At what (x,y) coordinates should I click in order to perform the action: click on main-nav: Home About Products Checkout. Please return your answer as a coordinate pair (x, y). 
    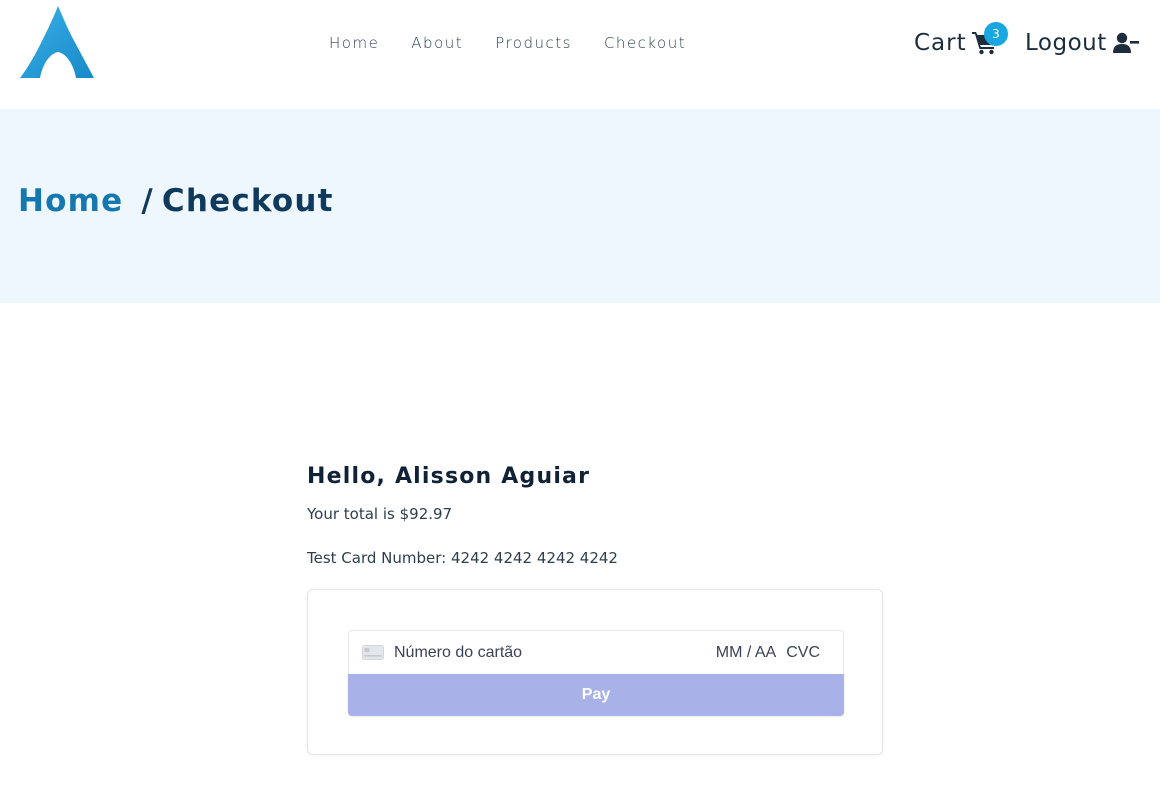
    Looking at the image, I should click on (507, 43).